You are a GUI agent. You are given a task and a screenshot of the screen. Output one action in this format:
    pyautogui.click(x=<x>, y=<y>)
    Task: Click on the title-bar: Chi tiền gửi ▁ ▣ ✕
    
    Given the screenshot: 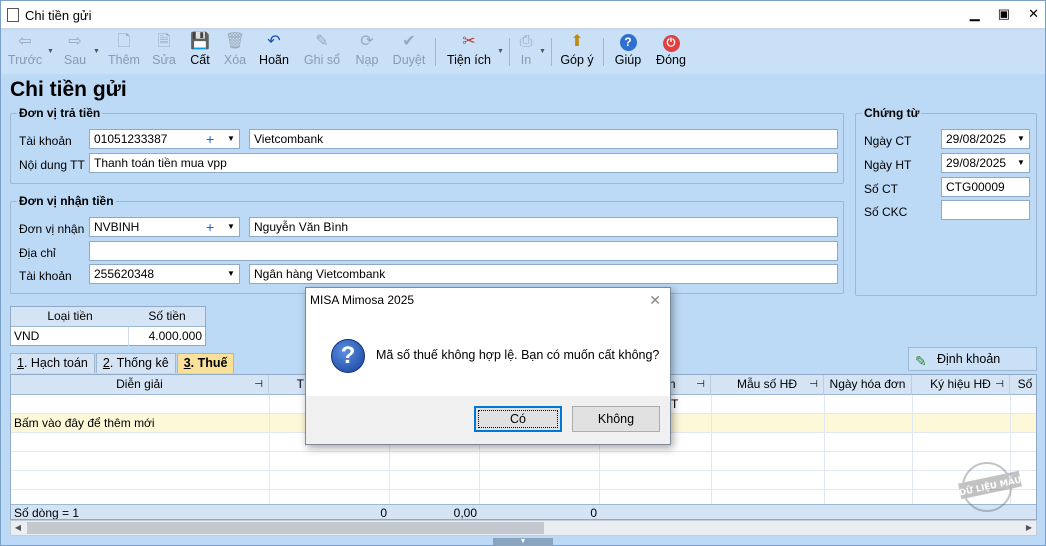 What is the action you would take?
    pyautogui.click(x=523, y=15)
    